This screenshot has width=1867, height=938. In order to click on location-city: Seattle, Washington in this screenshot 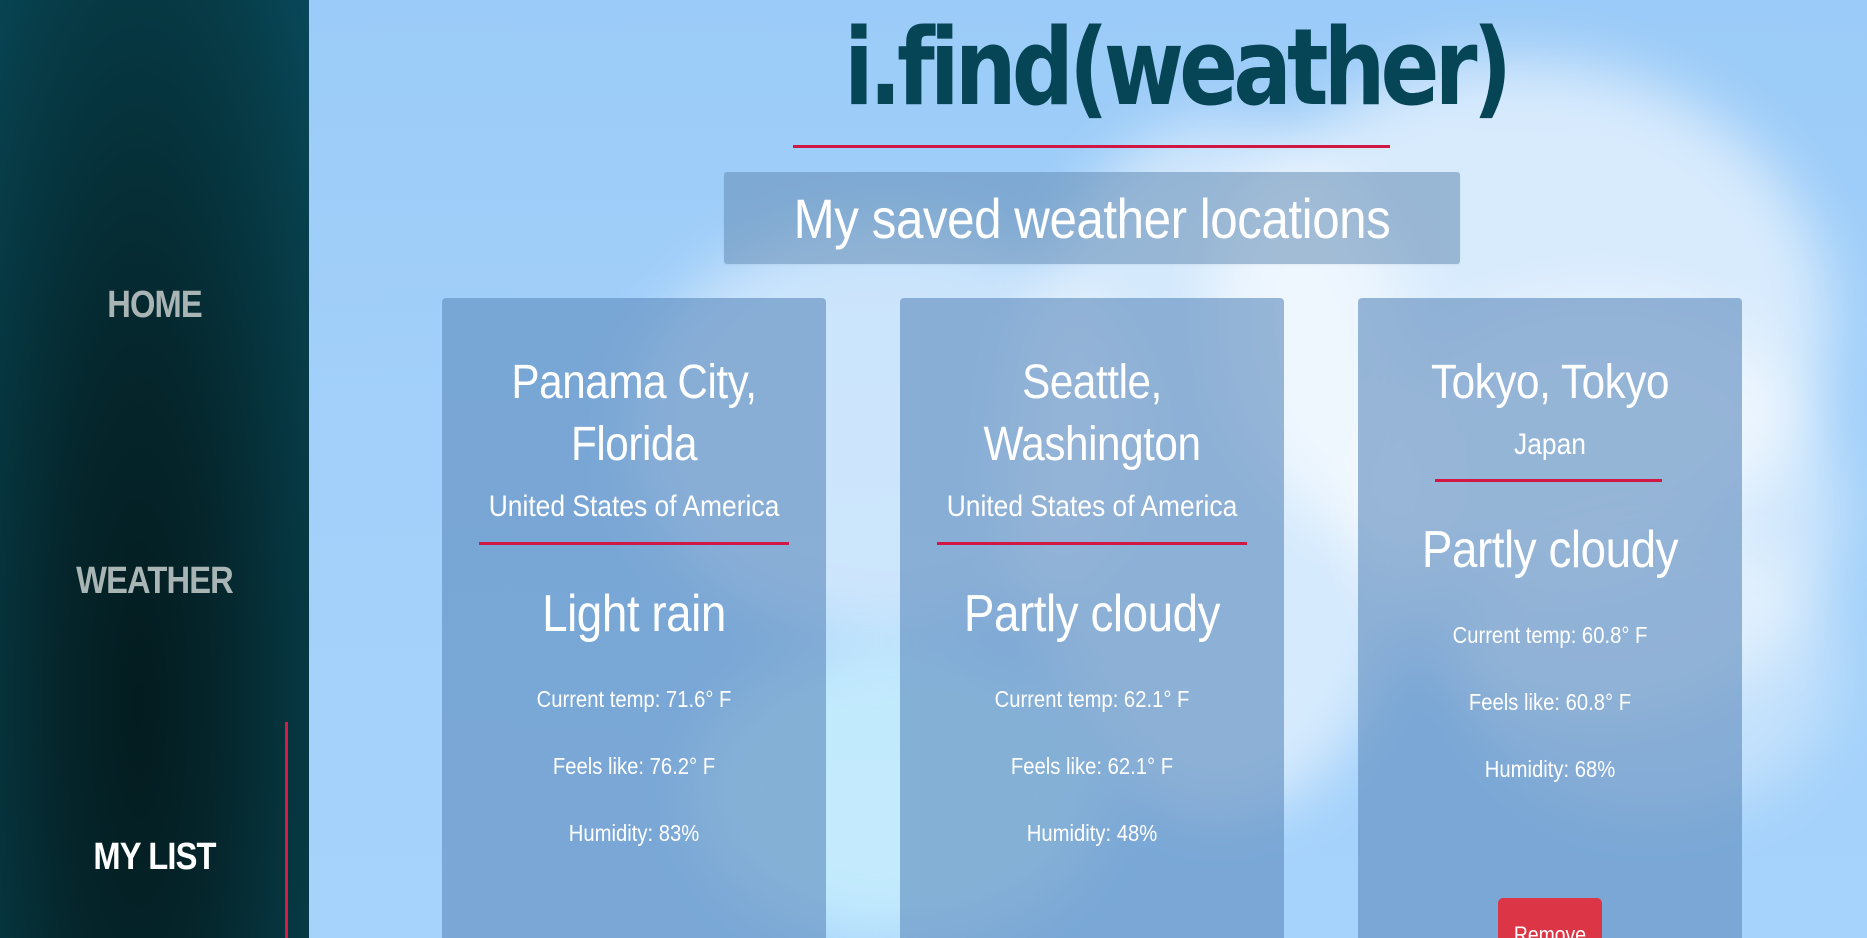, I will do `click(1092, 413)`.